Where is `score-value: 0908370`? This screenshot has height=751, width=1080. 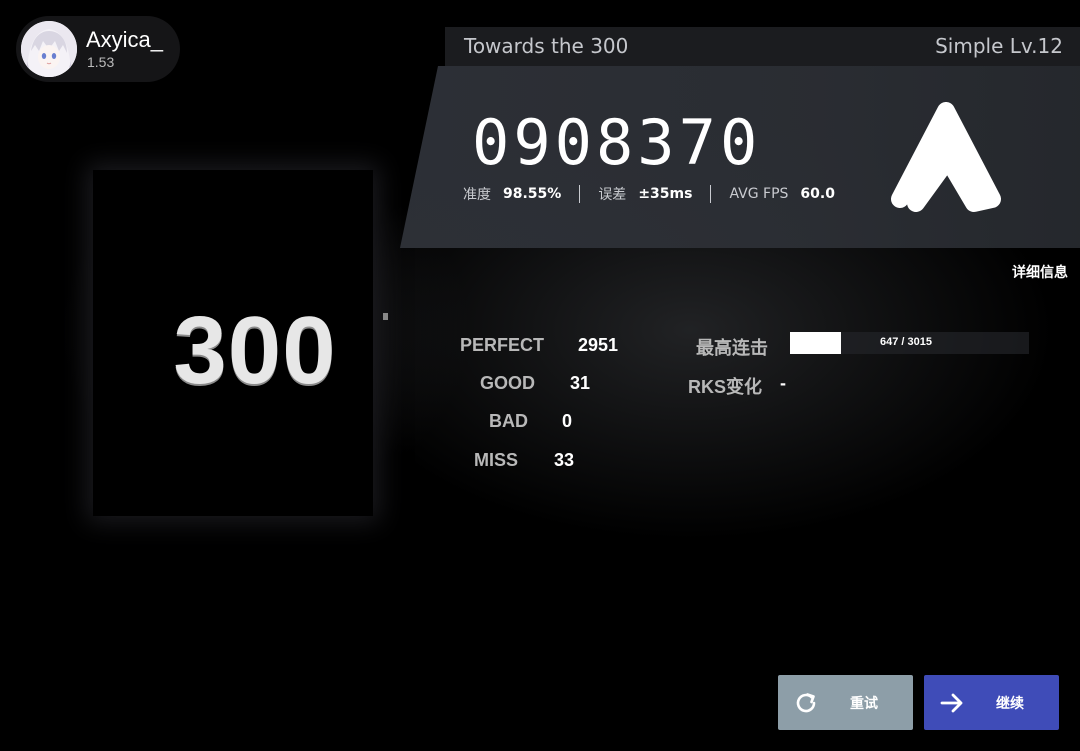 score-value: 0908370 is located at coordinates (617, 142).